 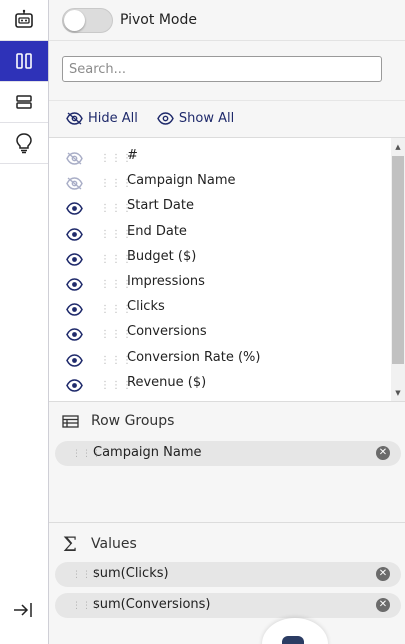 What do you see at coordinates (220, 232) in the screenshot?
I see `column-item: ⋮⋮⋮ End Date` at bounding box center [220, 232].